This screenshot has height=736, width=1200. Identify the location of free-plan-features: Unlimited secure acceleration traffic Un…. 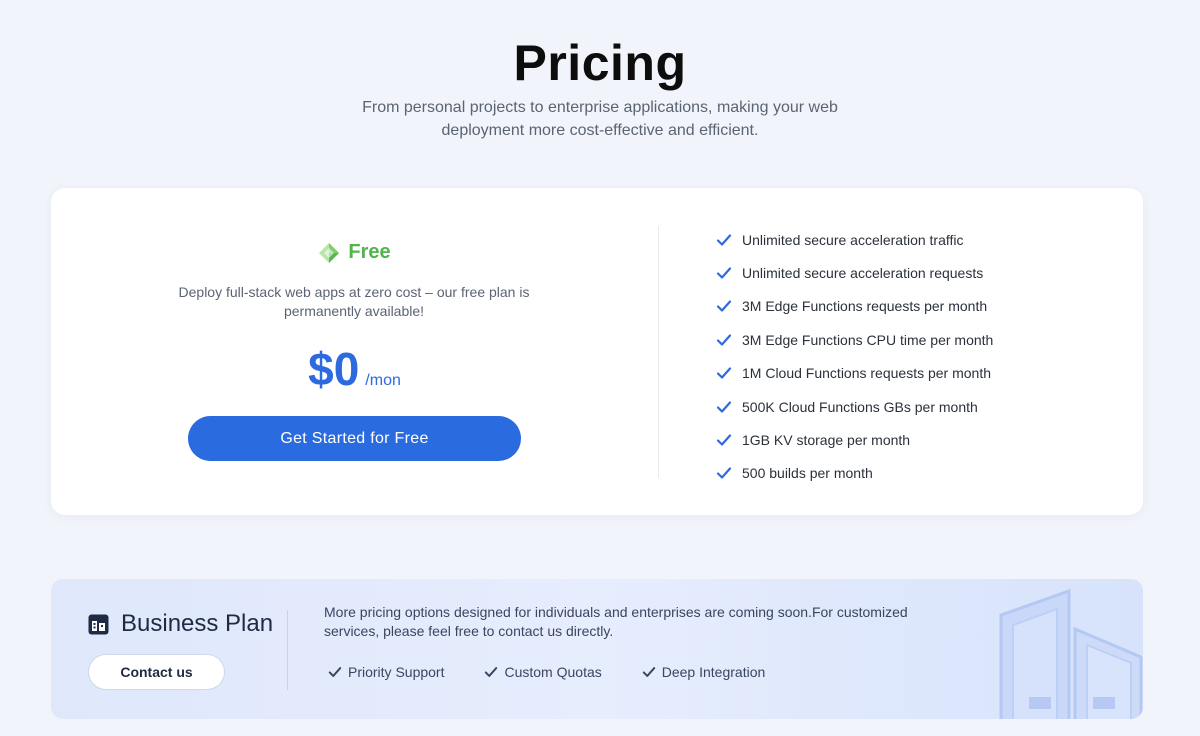
(854, 356).